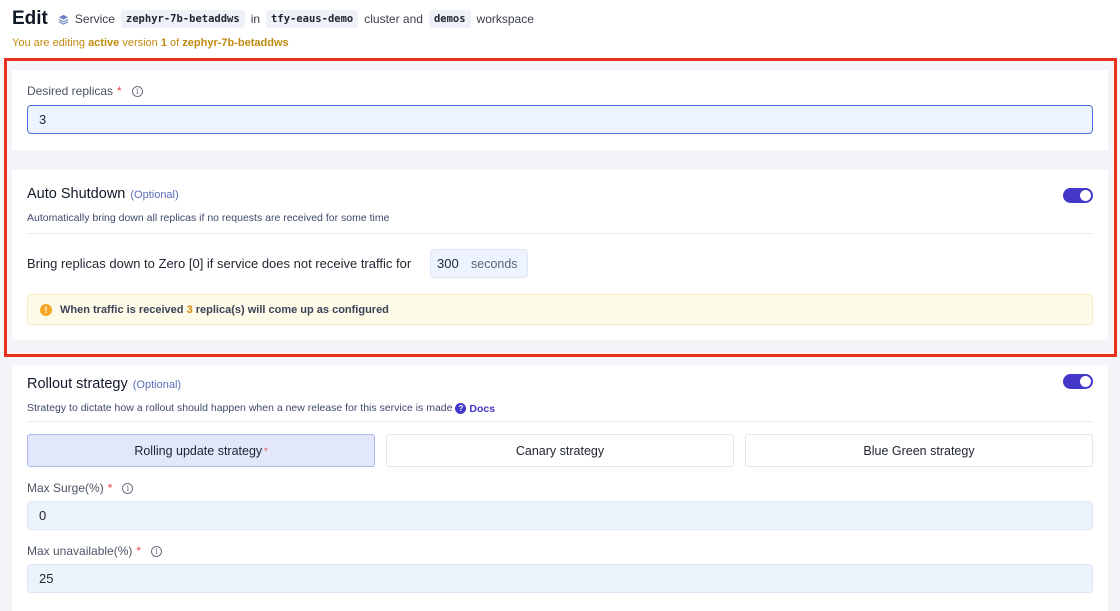 Image resolution: width=1120 pixels, height=611 pixels. Describe the element at coordinates (475, 409) in the screenshot. I see `docs-link: ? Docs` at that location.